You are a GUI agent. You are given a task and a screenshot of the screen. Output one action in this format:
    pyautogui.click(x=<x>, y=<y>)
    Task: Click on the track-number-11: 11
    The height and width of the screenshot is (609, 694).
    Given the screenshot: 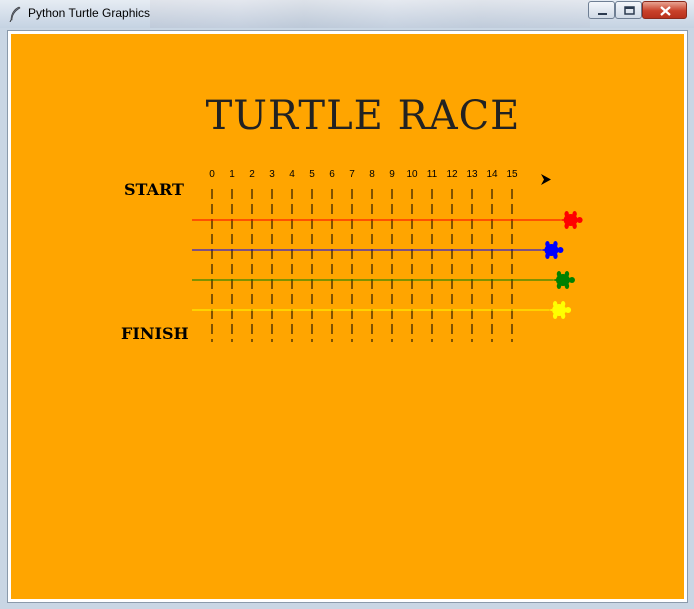 What is the action you would take?
    pyautogui.click(x=432, y=174)
    